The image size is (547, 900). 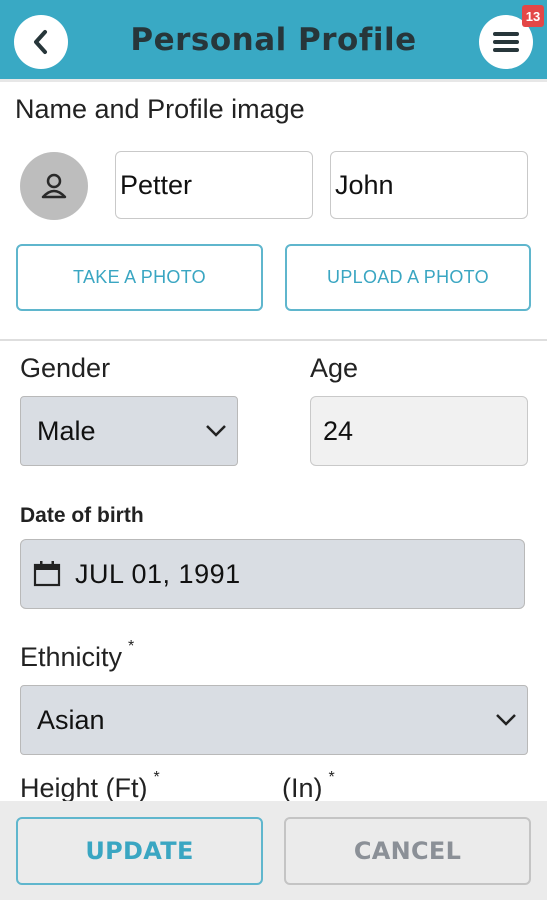 I want to click on height-in-label: (In) *, so click(x=308, y=786).